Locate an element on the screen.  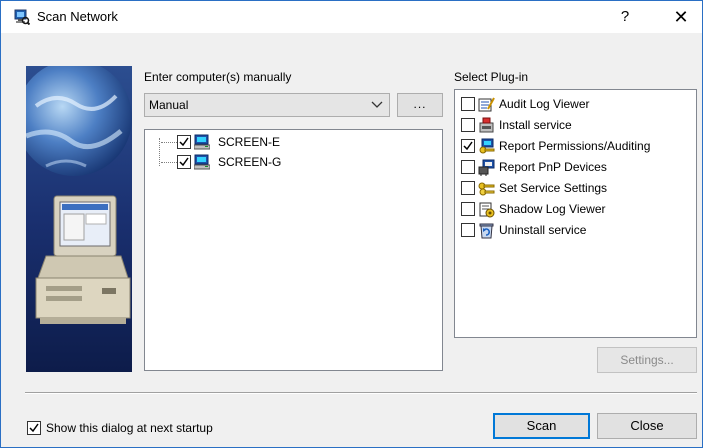
network-computer-illustration is located at coordinates (79, 219).